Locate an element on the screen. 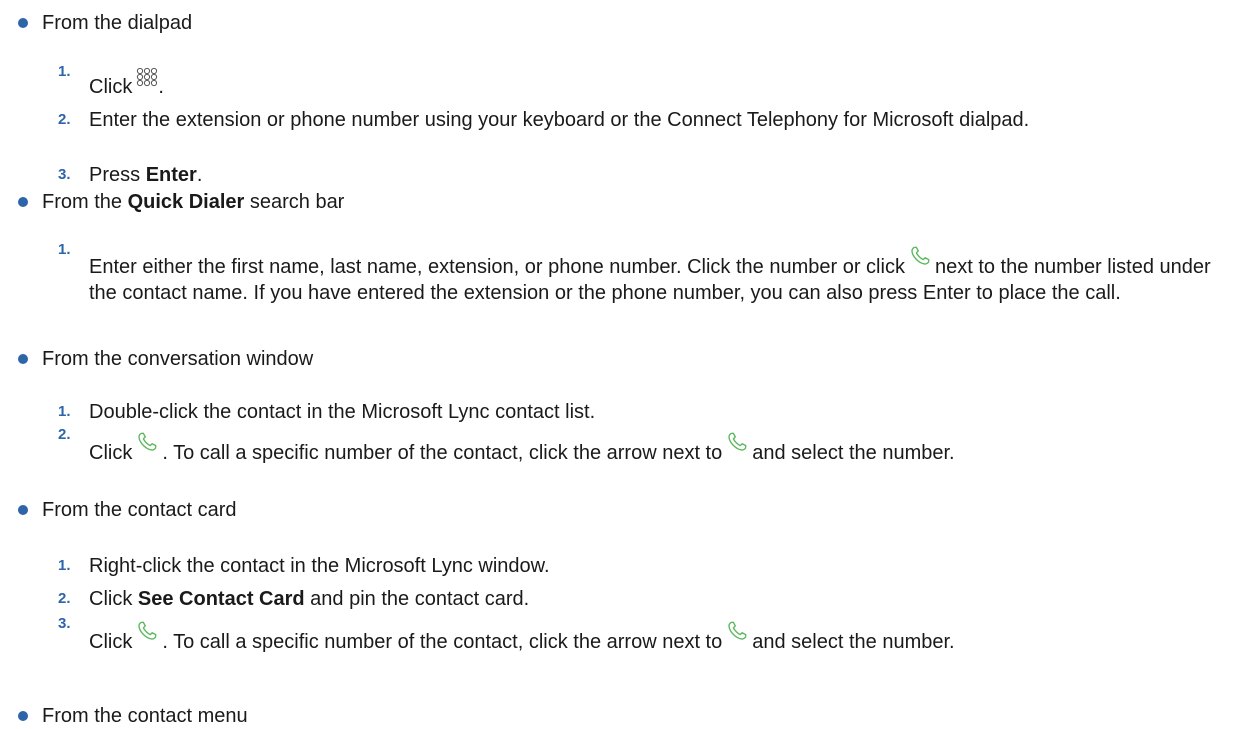 The image size is (1250, 729). step-text: Press Enter. is located at coordinates (146, 175).